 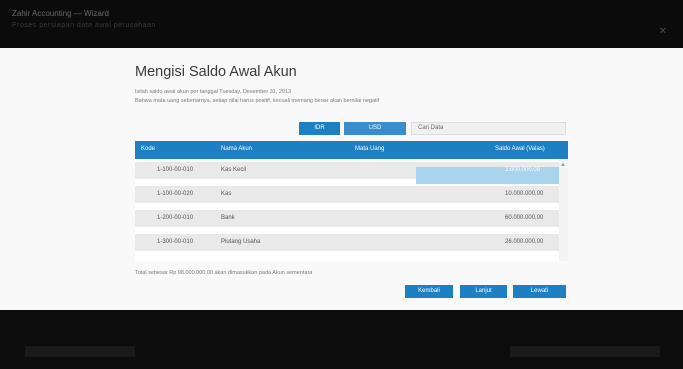 What do you see at coordinates (234, 170) in the screenshot?
I see `cell-nama: Kas Kecil` at bounding box center [234, 170].